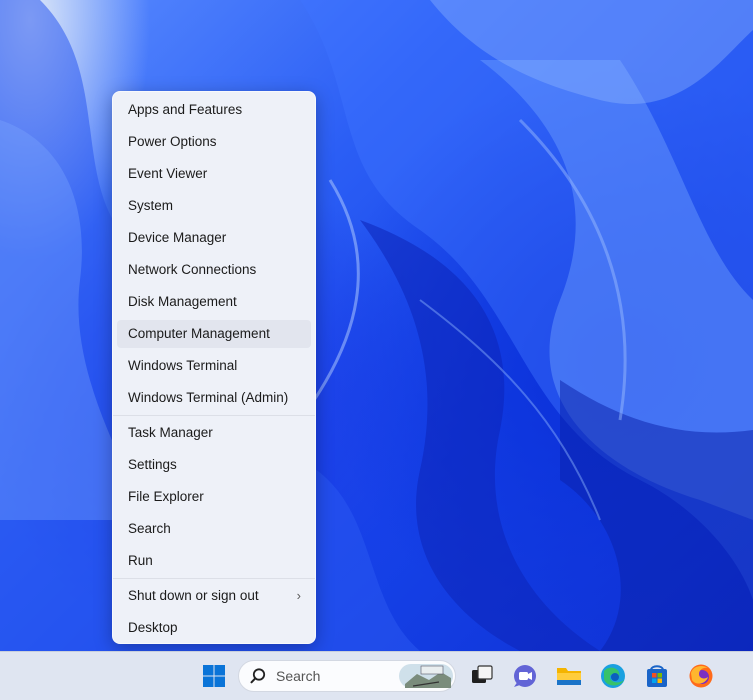  What do you see at coordinates (214, 142) in the screenshot?
I see `menu-item-power-options: Power Options` at bounding box center [214, 142].